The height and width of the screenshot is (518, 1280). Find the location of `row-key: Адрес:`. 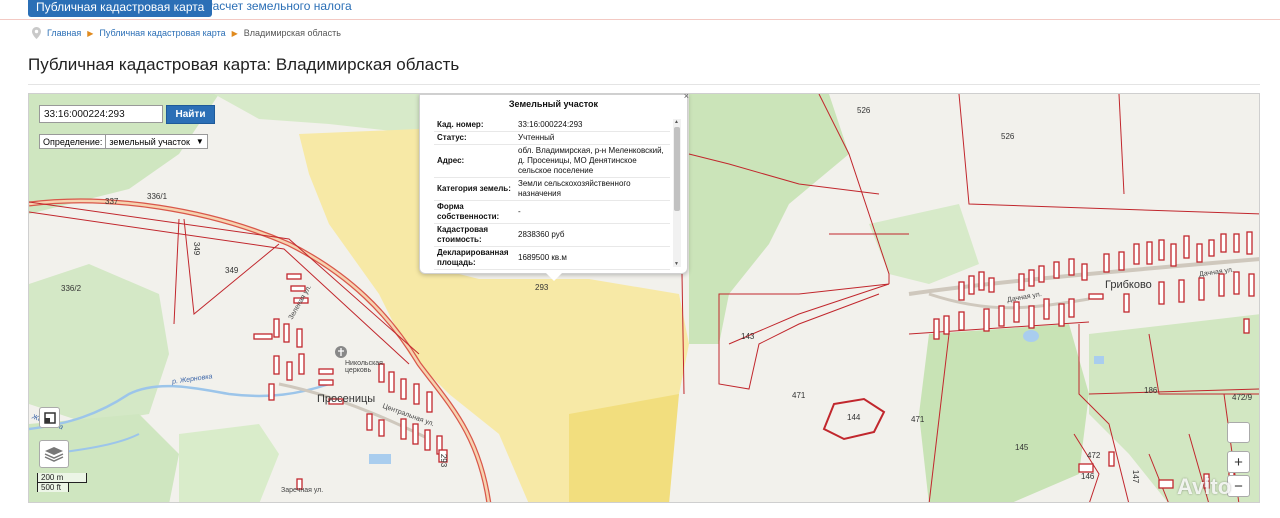

row-key: Адрес: is located at coordinates (474, 161).